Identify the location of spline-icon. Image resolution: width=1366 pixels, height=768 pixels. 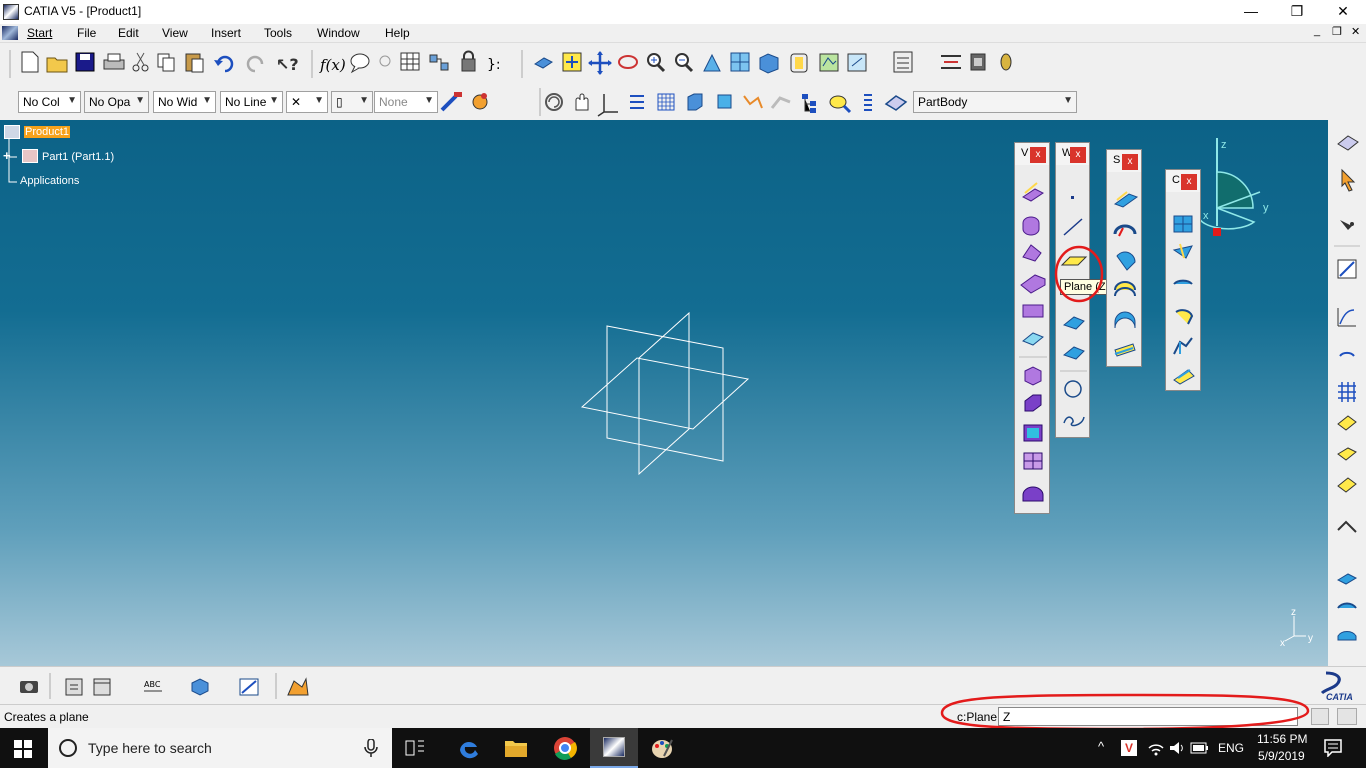
(1074, 421).